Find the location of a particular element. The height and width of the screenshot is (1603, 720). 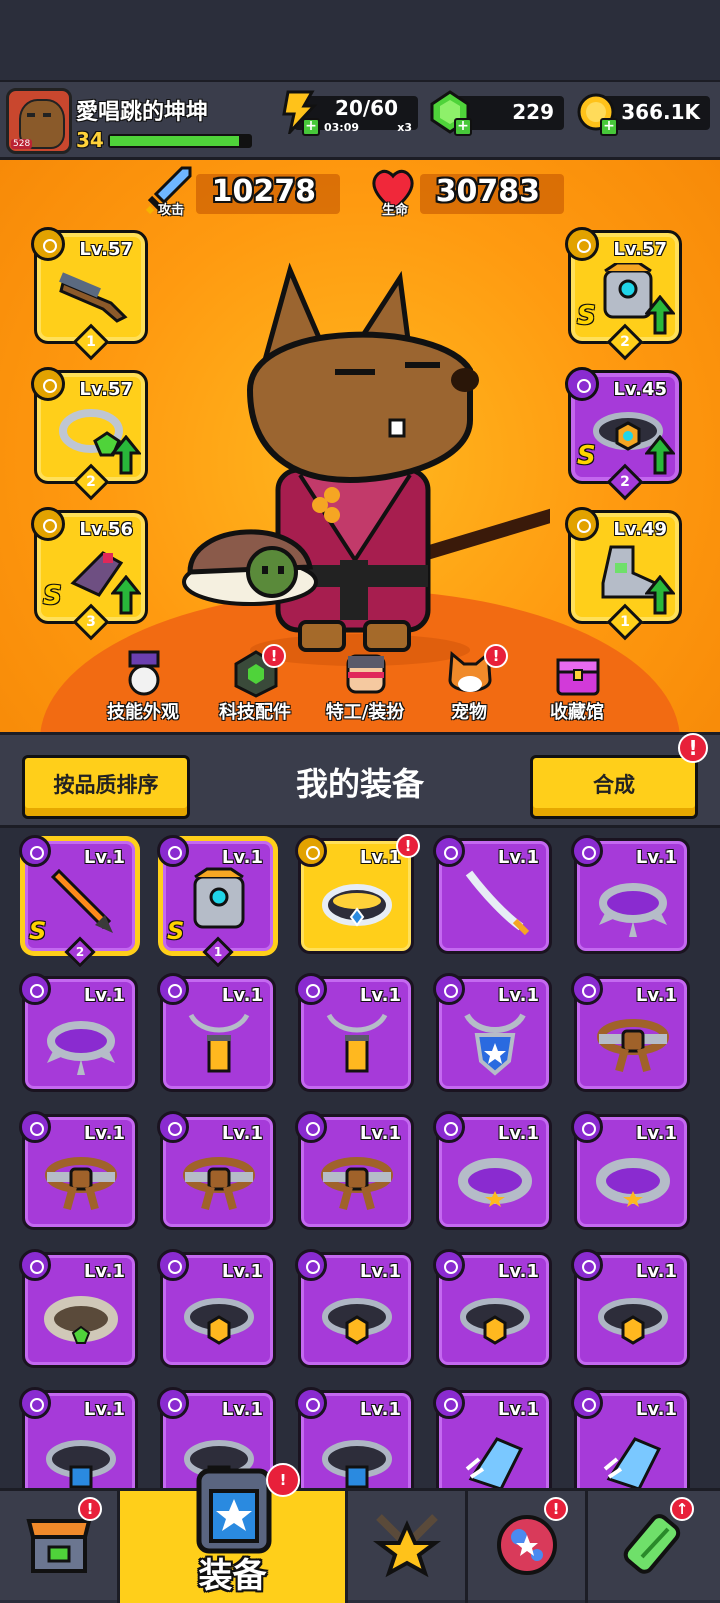

inventory-item: Lv.1 S 1 is located at coordinates (216, 901).